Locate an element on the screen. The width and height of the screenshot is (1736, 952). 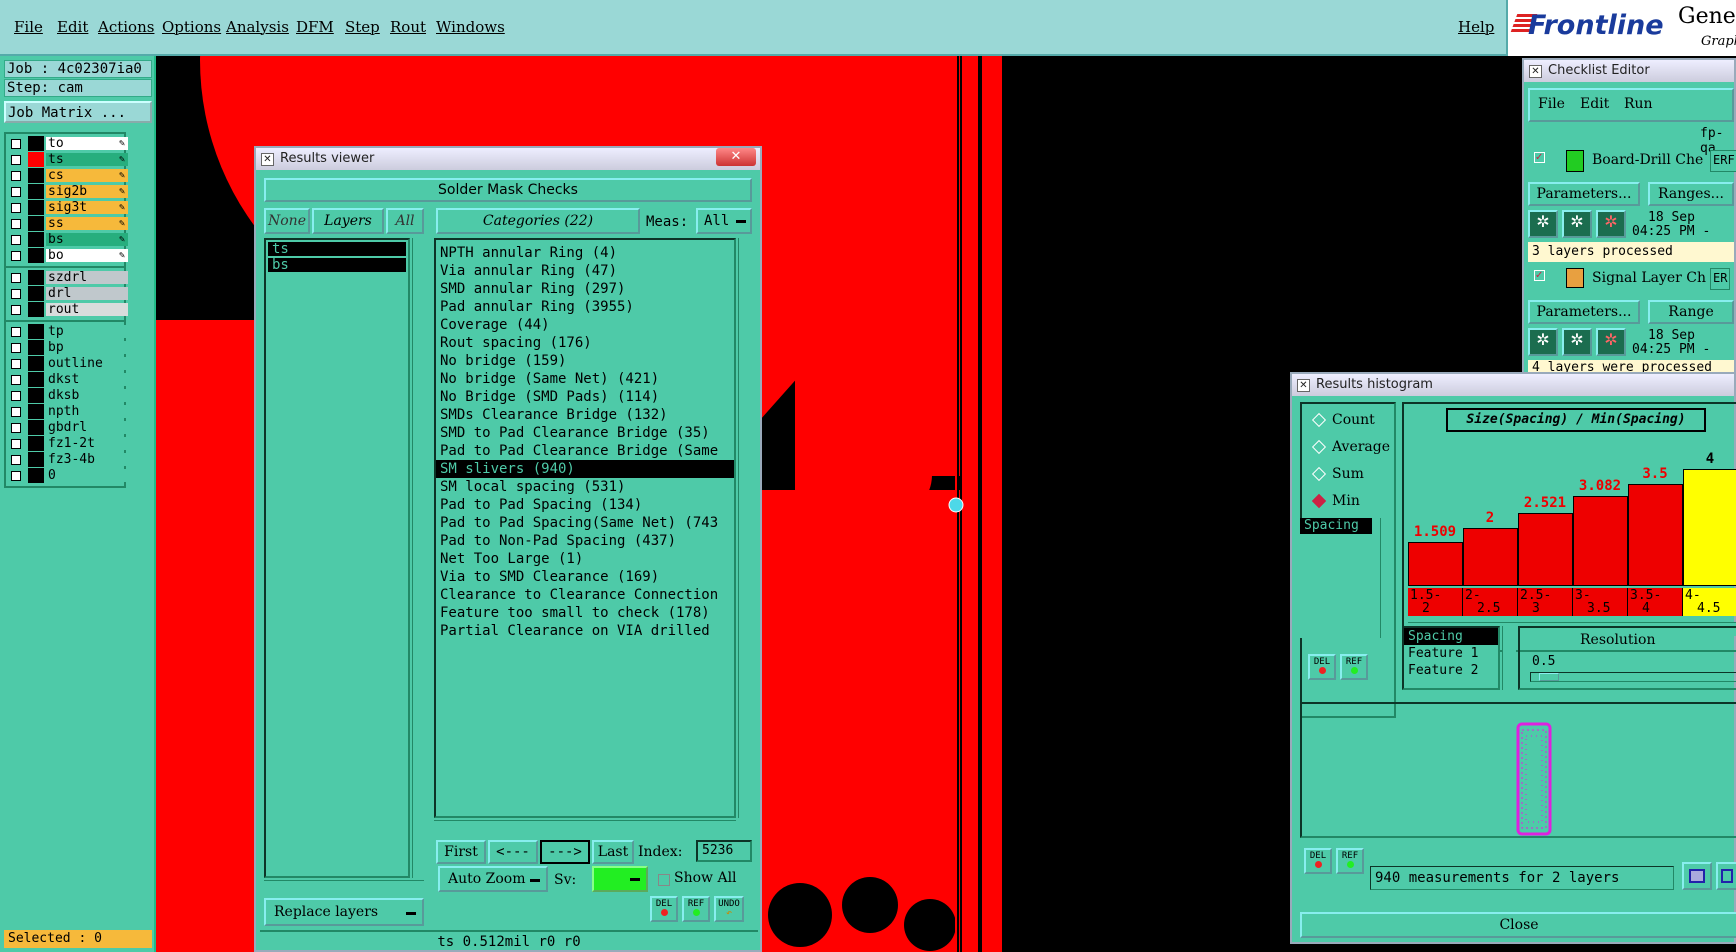
del-button: DEL is located at coordinates (664, 909).